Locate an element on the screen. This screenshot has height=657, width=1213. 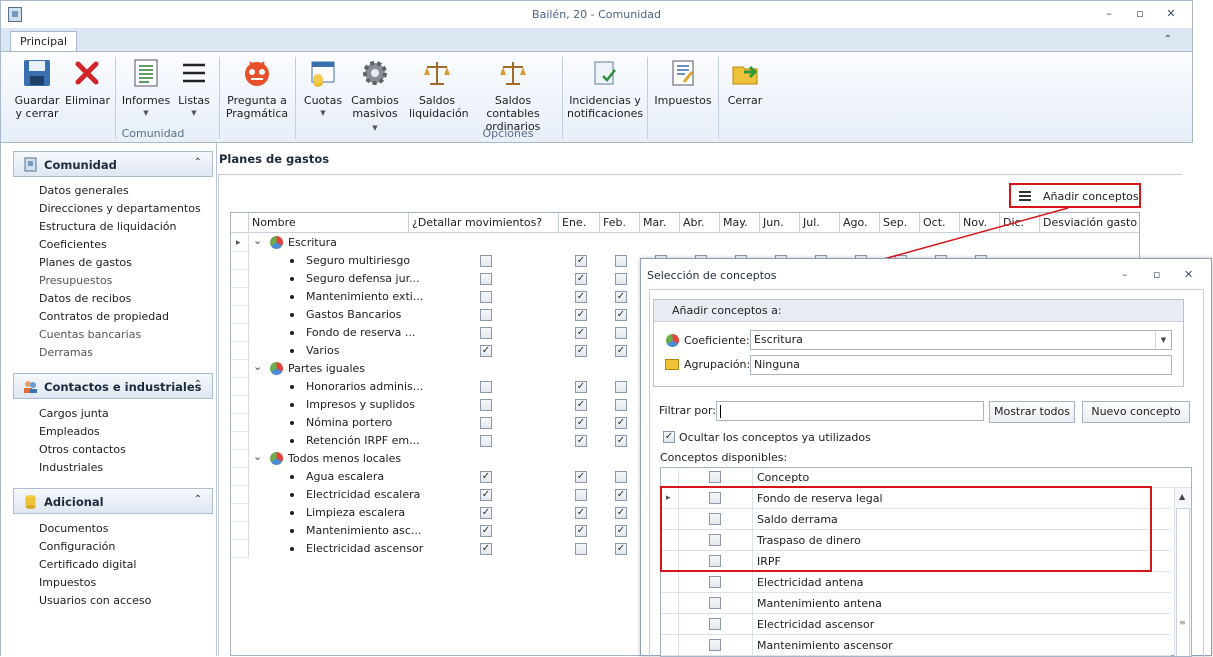
column-header: Ago. is located at coordinates (860, 223).